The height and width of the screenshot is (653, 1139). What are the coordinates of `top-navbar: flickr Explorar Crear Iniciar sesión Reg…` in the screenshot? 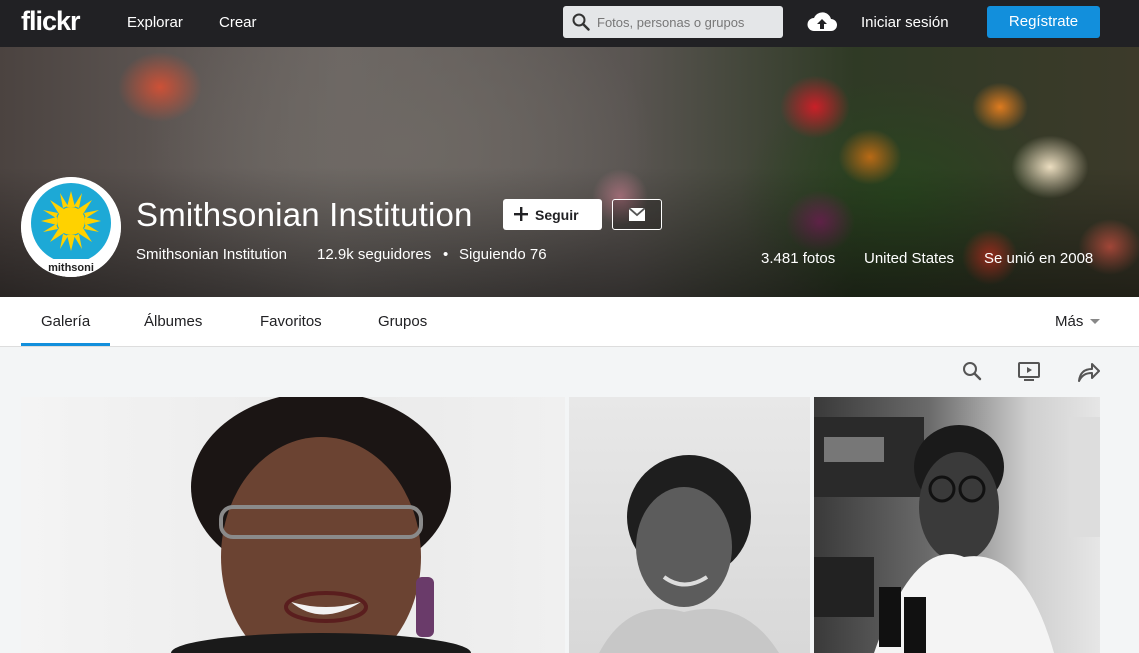 It's located at (569, 23).